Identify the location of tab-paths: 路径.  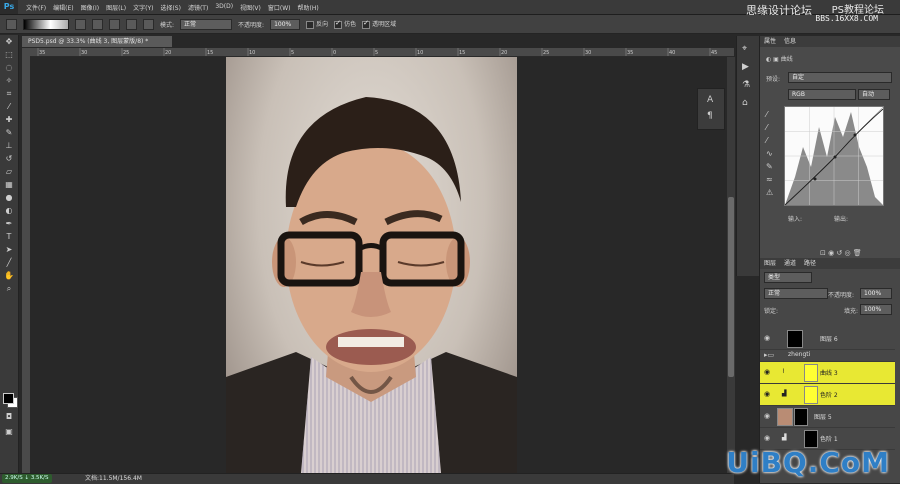
(810, 263).